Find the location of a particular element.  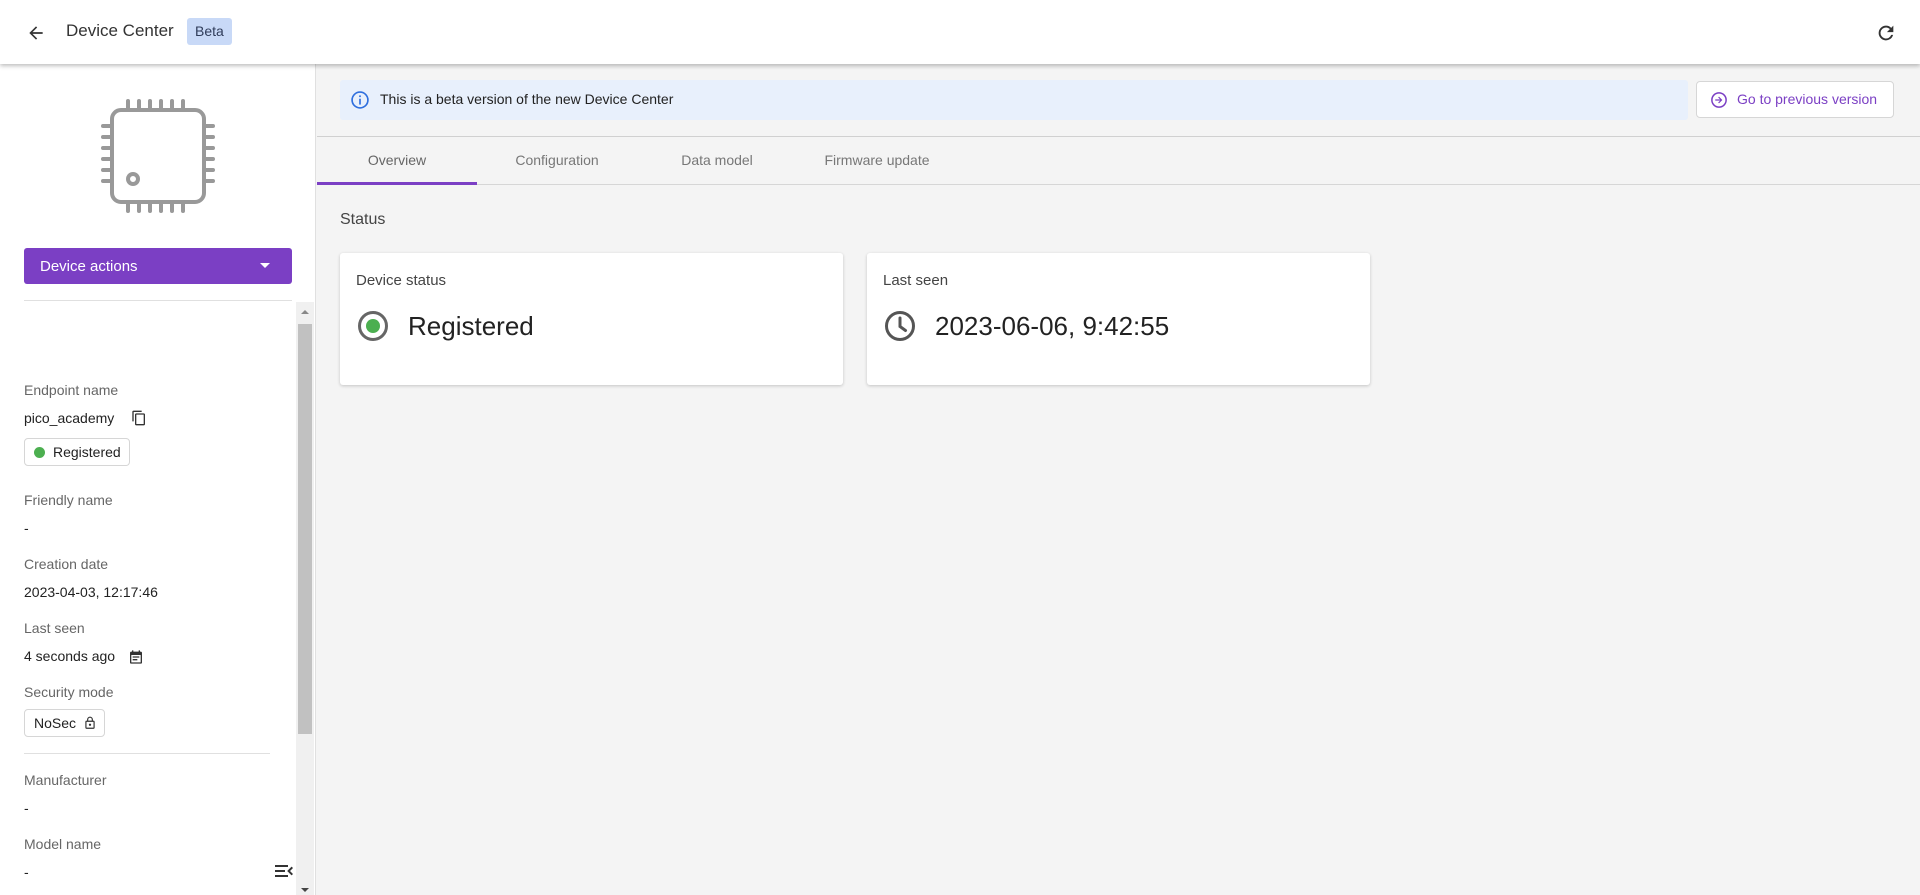

previous-version-label: Go to previous version is located at coordinates (1807, 99).